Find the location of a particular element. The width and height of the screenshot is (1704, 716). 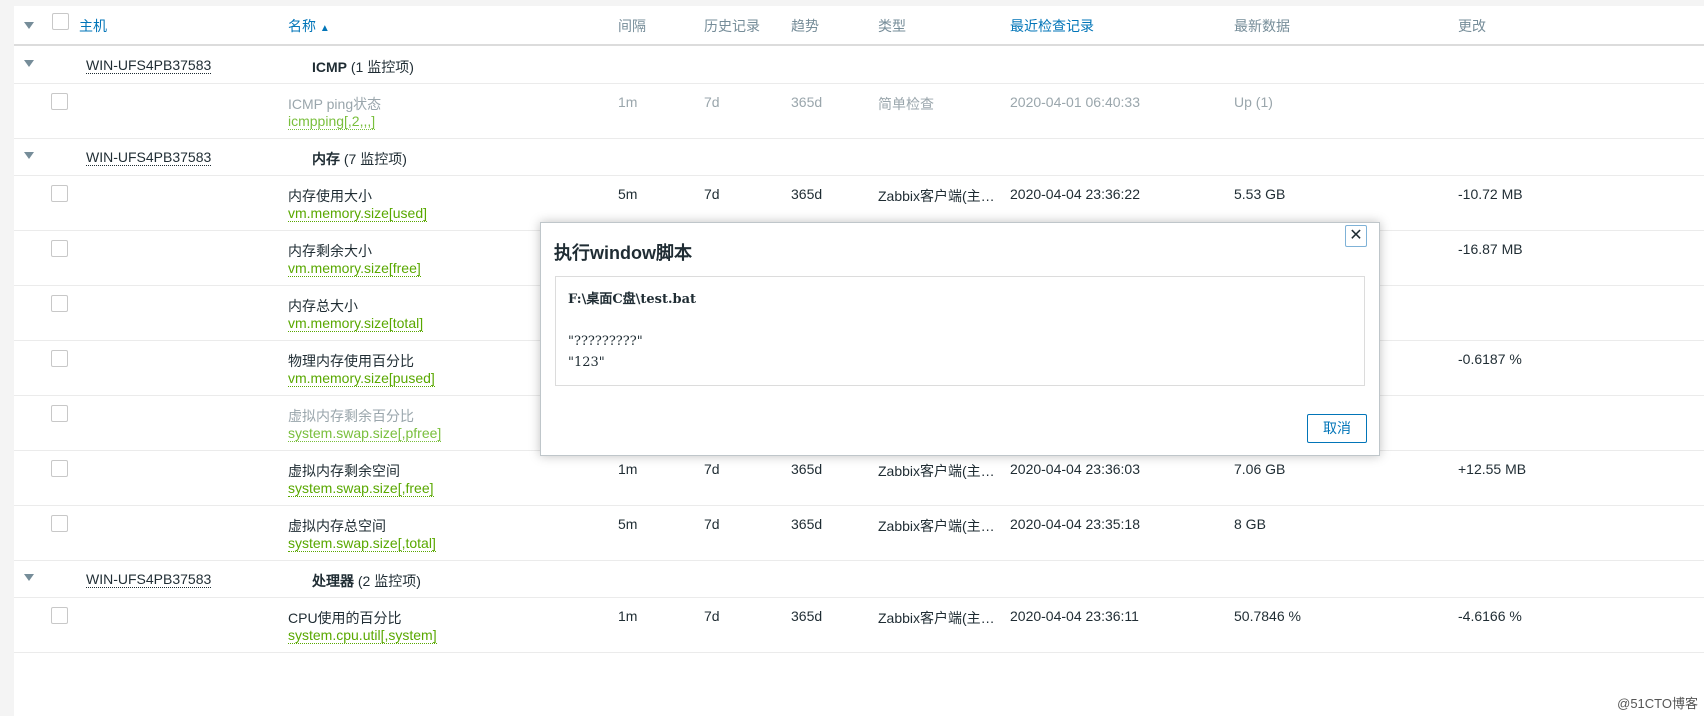

output-line: "123" is located at coordinates (586, 362).